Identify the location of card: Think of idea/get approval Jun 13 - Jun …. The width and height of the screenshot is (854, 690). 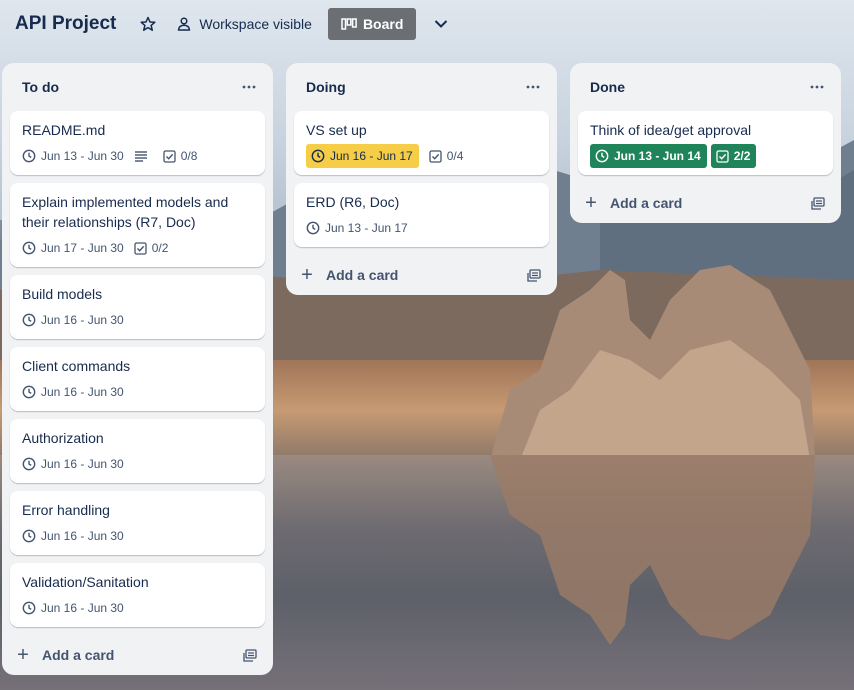
(705, 143).